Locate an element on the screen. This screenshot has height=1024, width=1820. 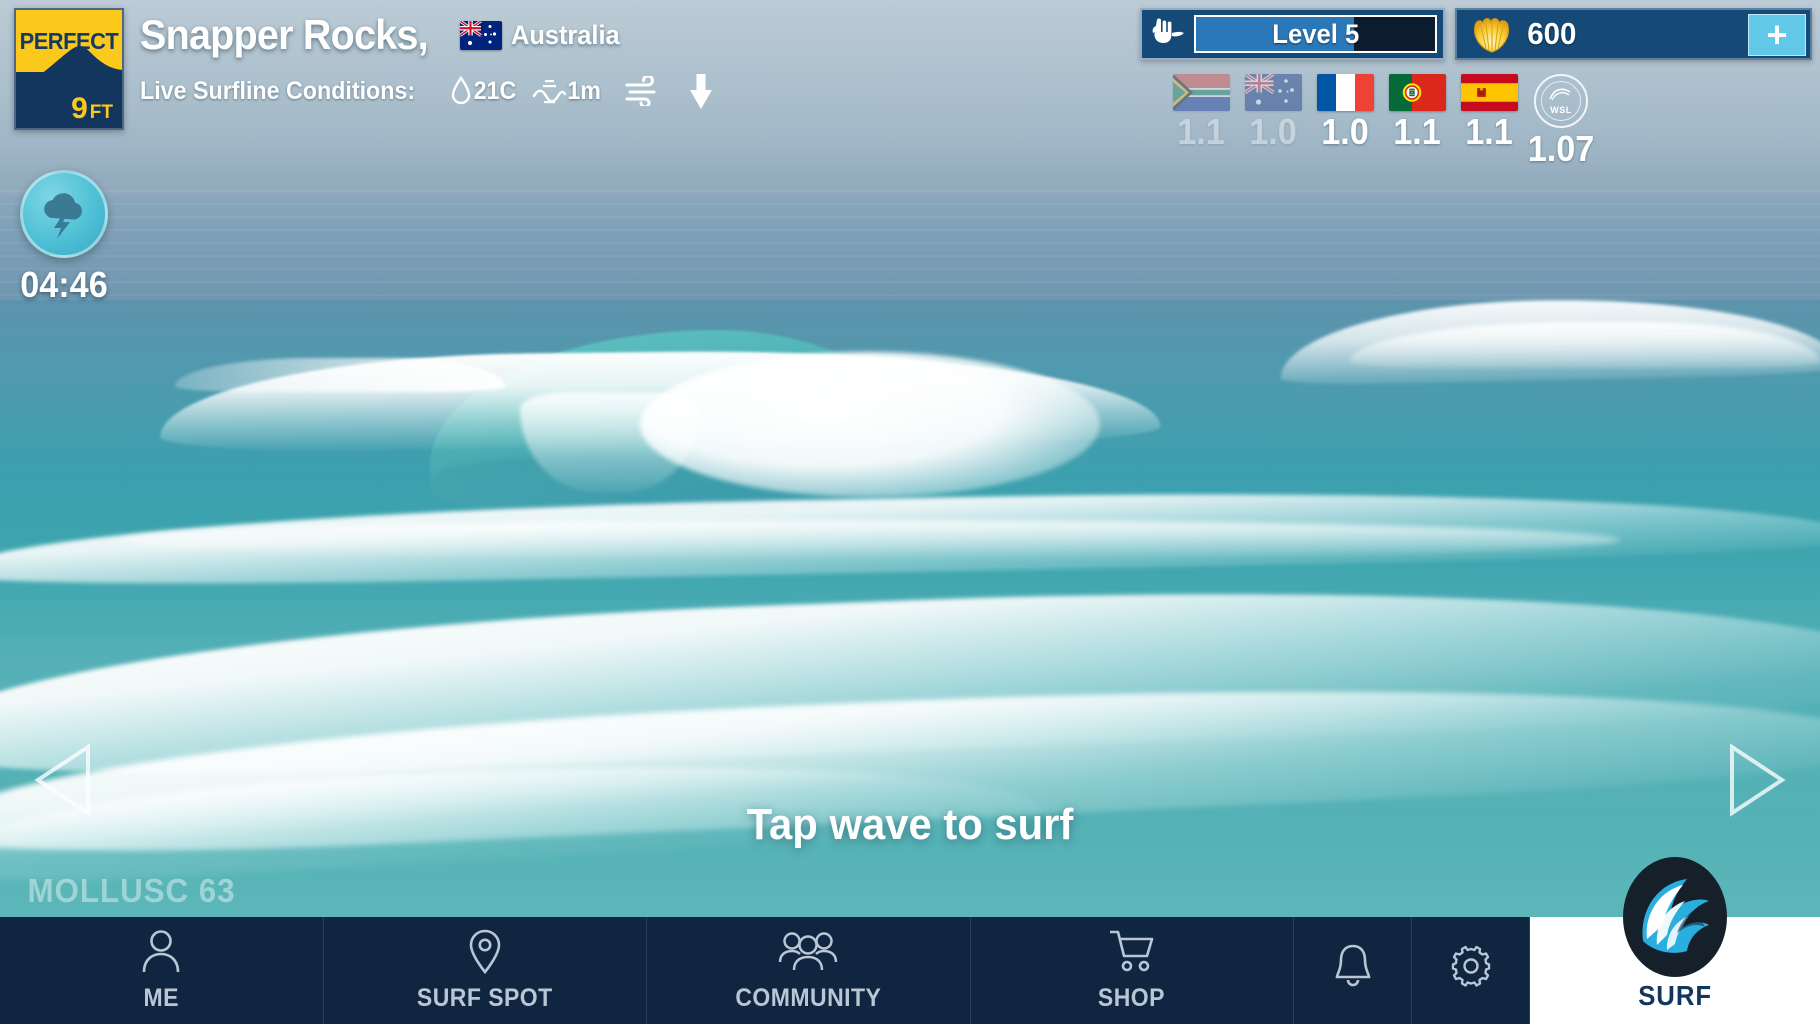
people-group-icon is located at coordinates (808, 953).